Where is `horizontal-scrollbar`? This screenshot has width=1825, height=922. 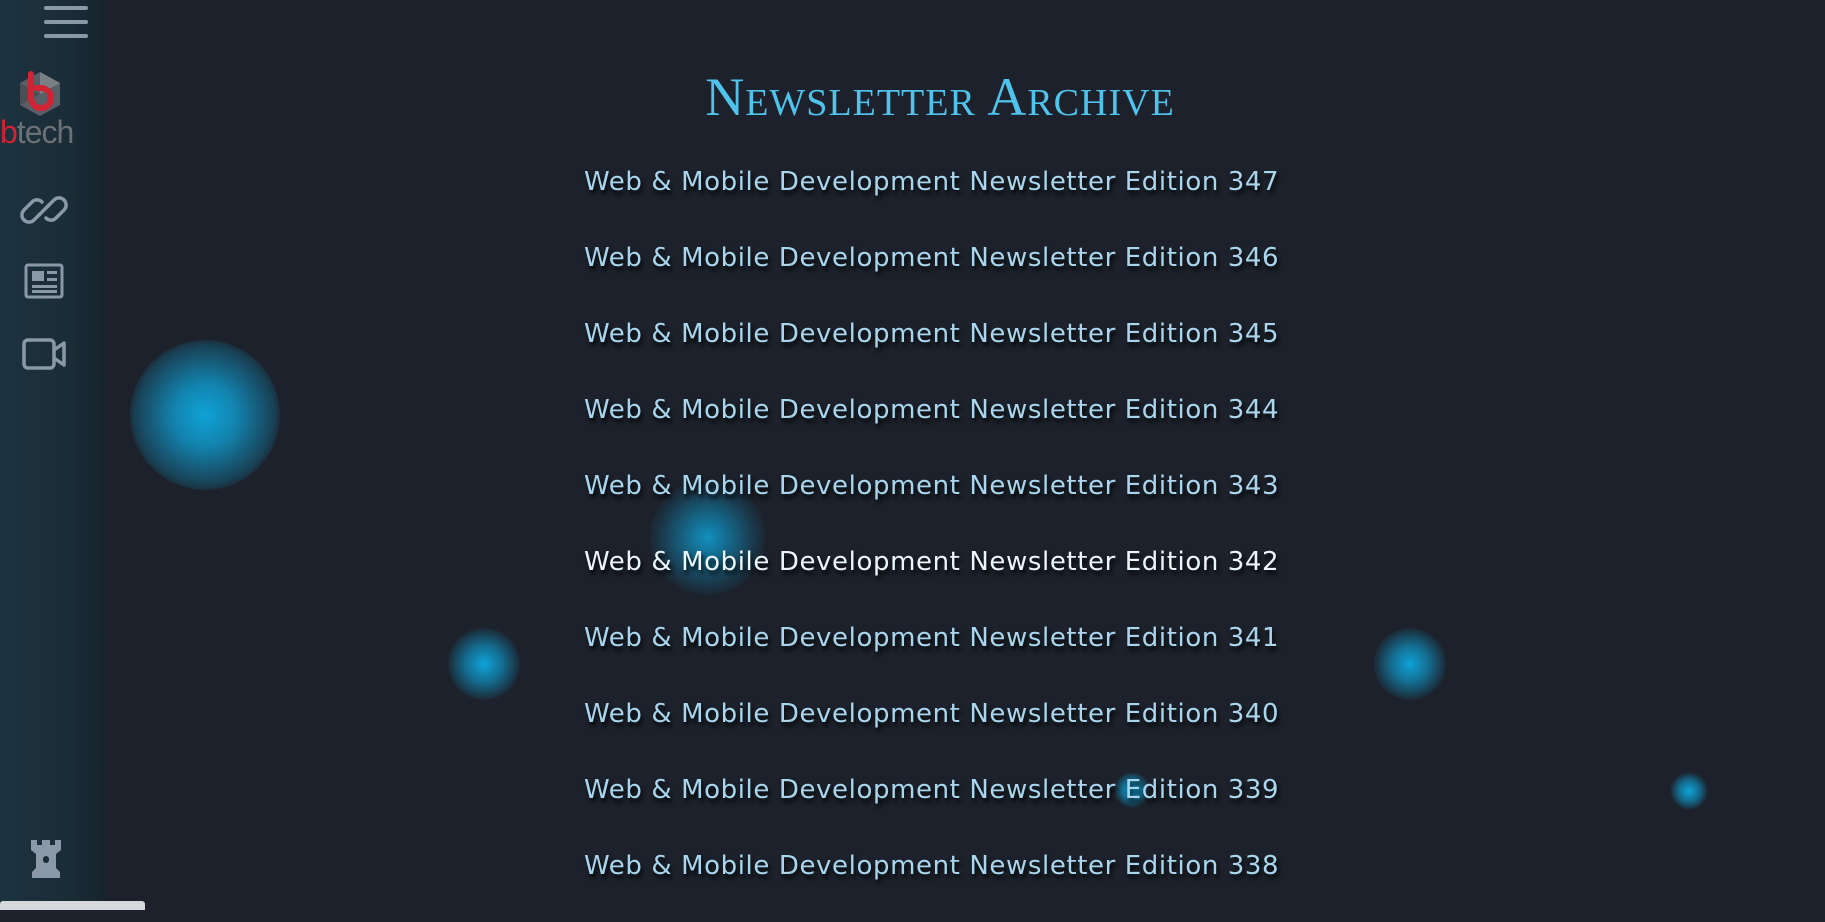
horizontal-scrollbar is located at coordinates (72, 905).